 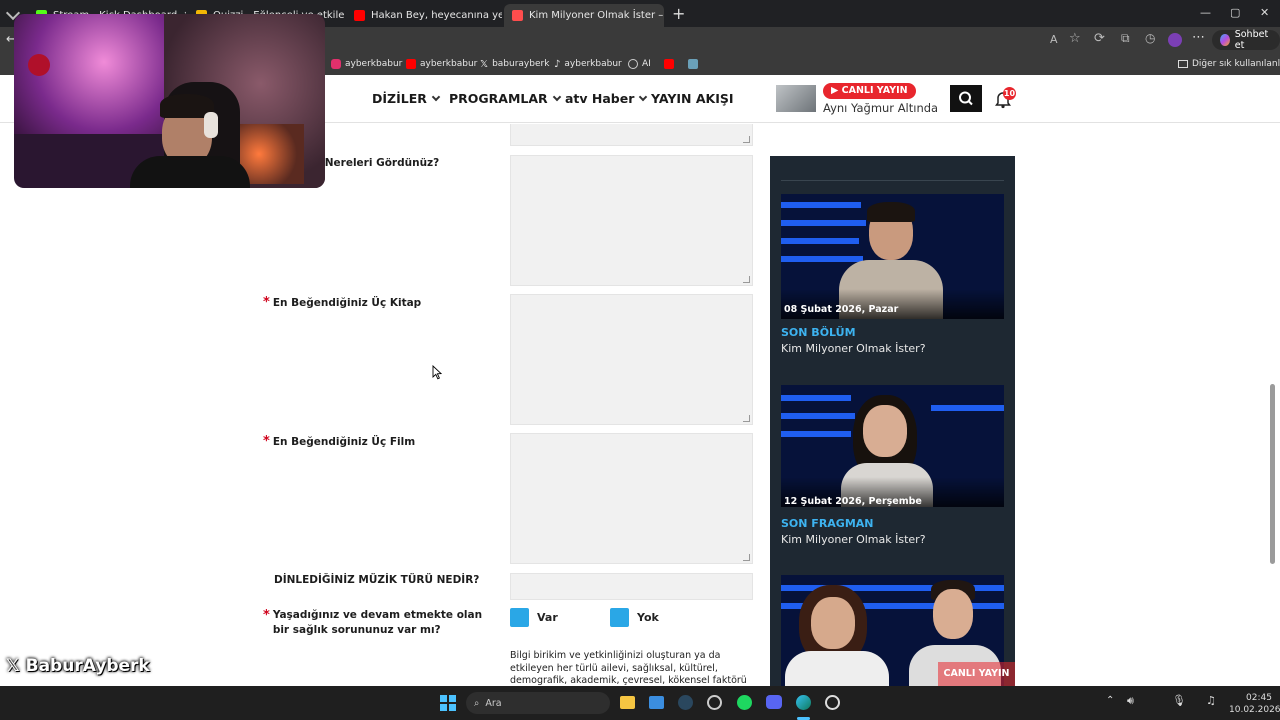 I want to click on checkbox-var, so click(x=519, y=617).